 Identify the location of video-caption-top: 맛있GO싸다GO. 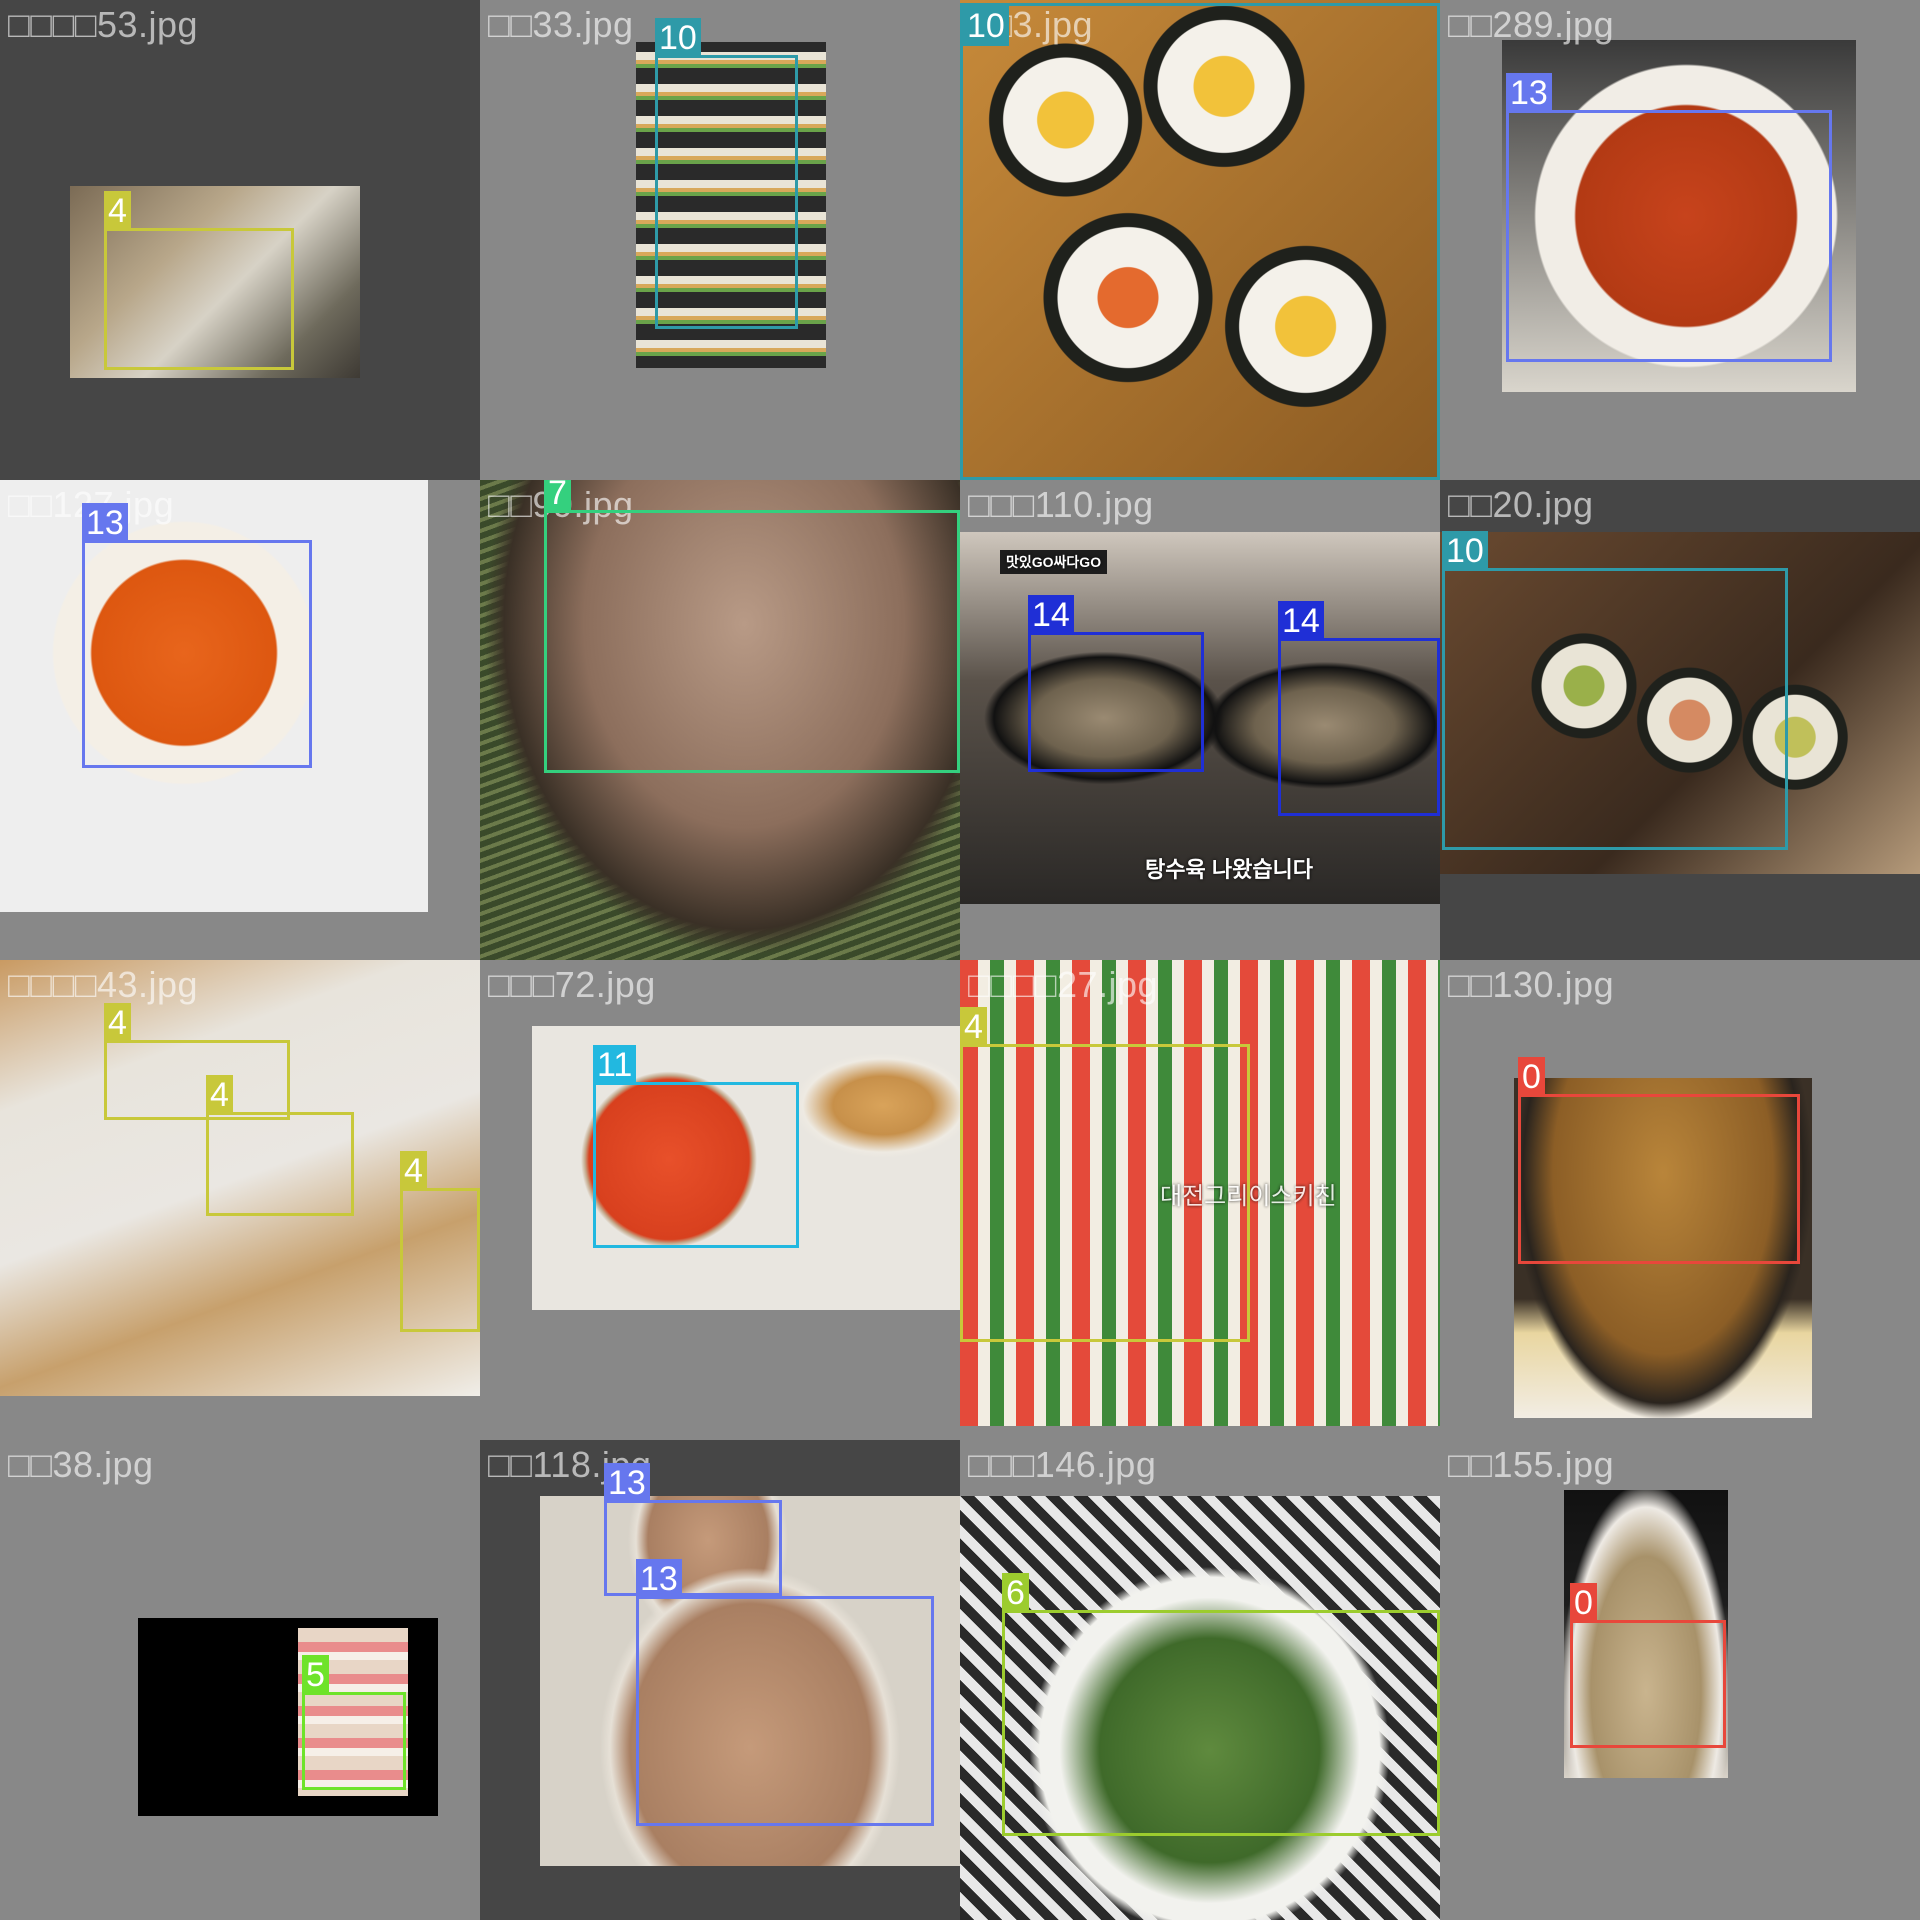
(1054, 562).